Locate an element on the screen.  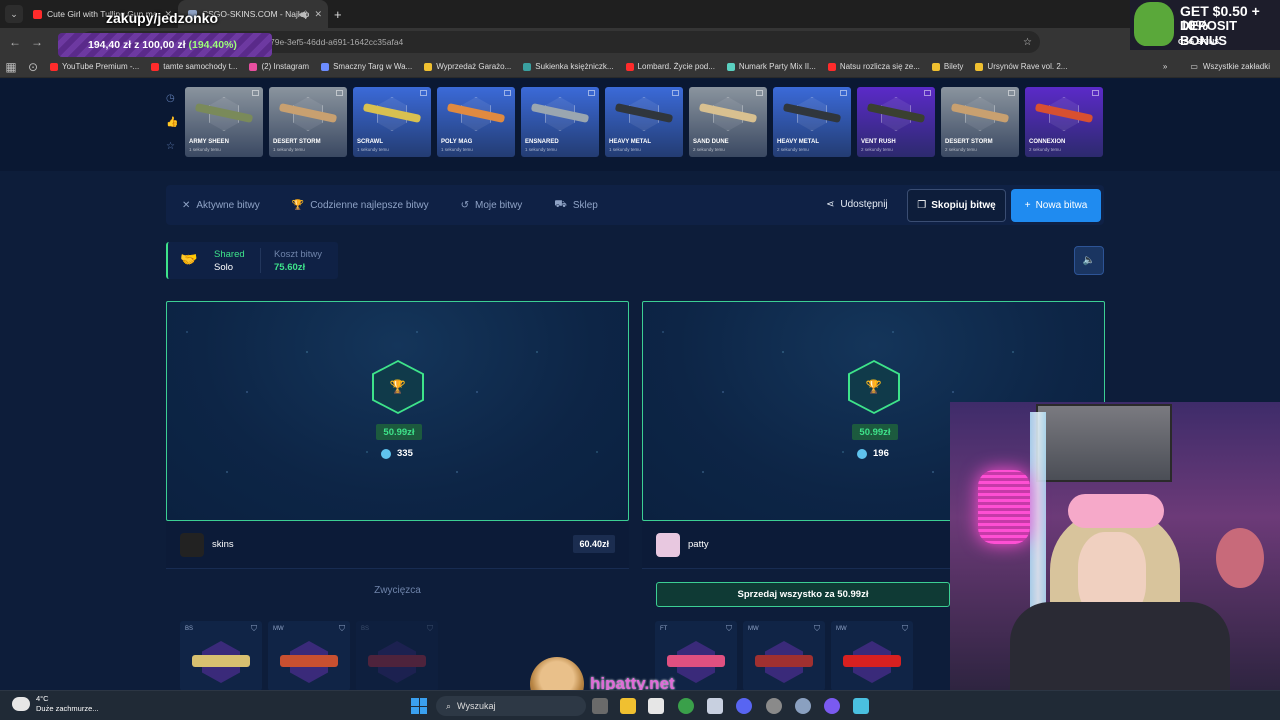
plush-toy is located at coordinates (1240, 558).